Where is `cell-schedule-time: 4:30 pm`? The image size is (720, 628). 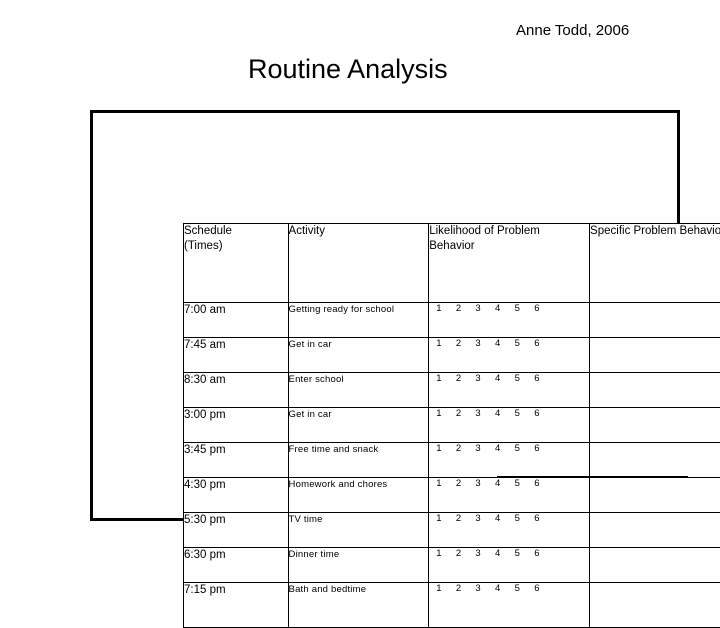
cell-schedule-time: 4:30 pm is located at coordinates (236, 495).